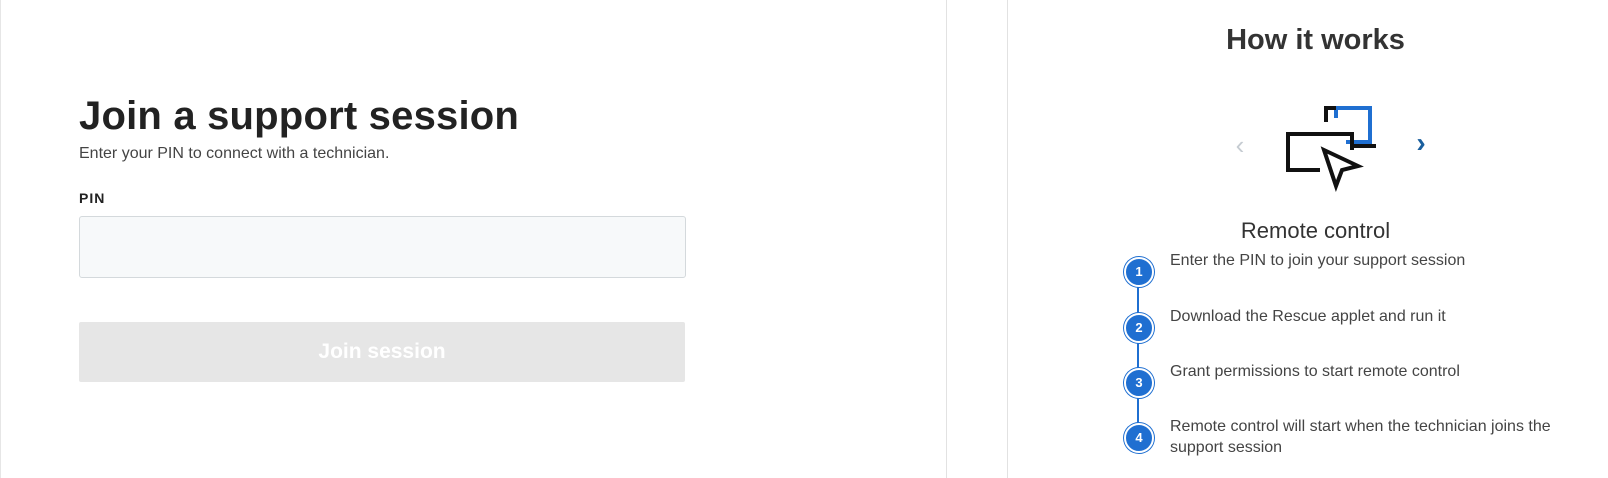  I want to click on chevron-right-icon: ›, so click(1421, 142).